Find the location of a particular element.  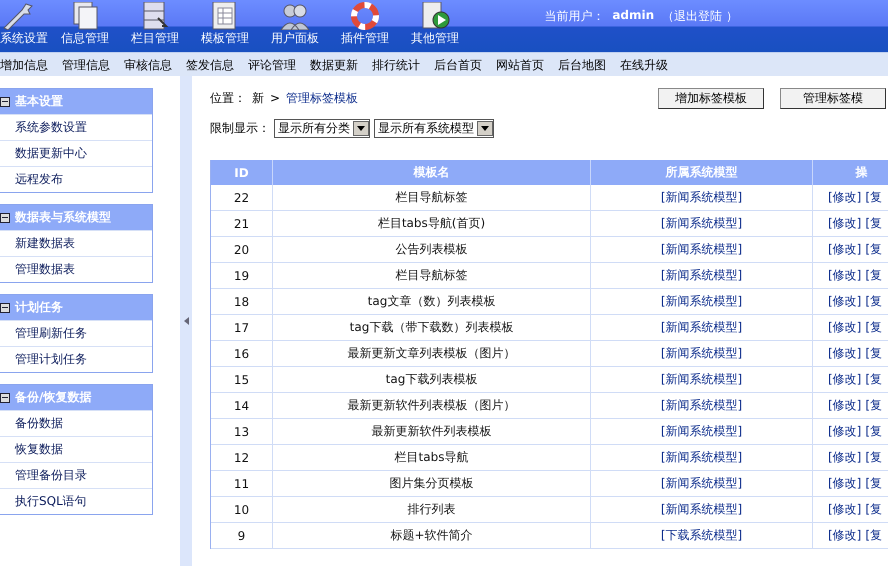

sidebar-item: 备份数据 is located at coordinates (76, 423).